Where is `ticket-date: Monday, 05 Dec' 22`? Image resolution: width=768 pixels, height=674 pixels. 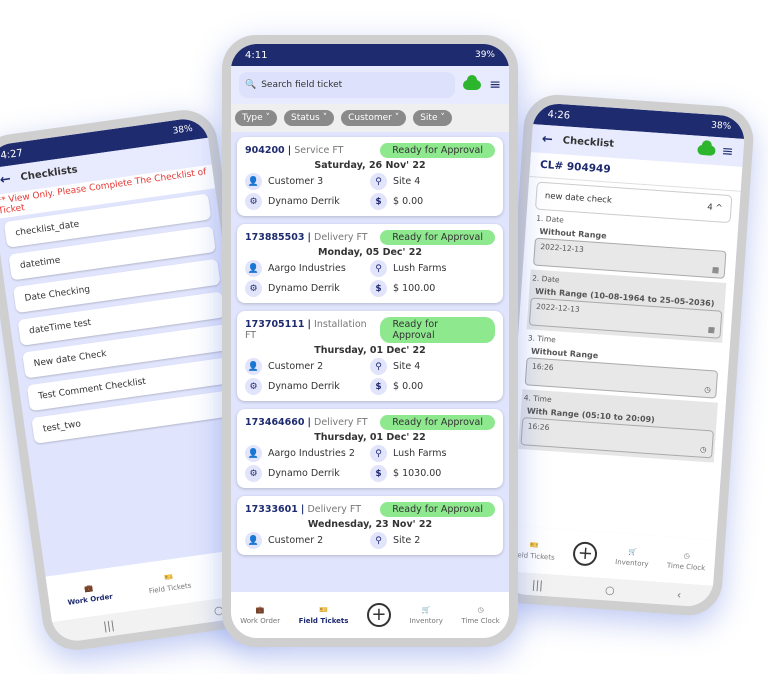 ticket-date: Monday, 05 Dec' 22 is located at coordinates (370, 252).